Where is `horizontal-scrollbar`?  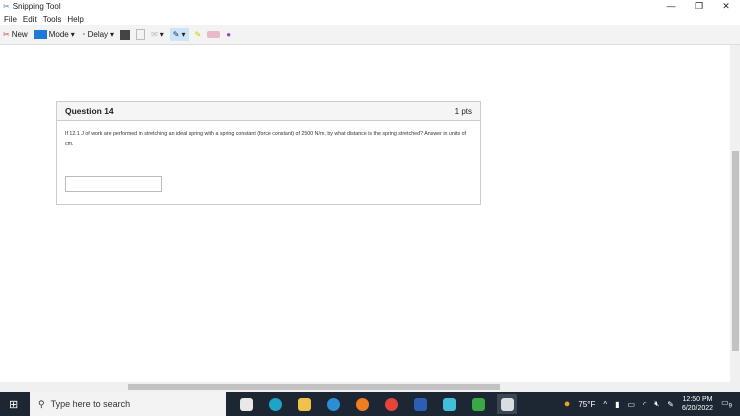
horizontal-scrollbar is located at coordinates (370, 387).